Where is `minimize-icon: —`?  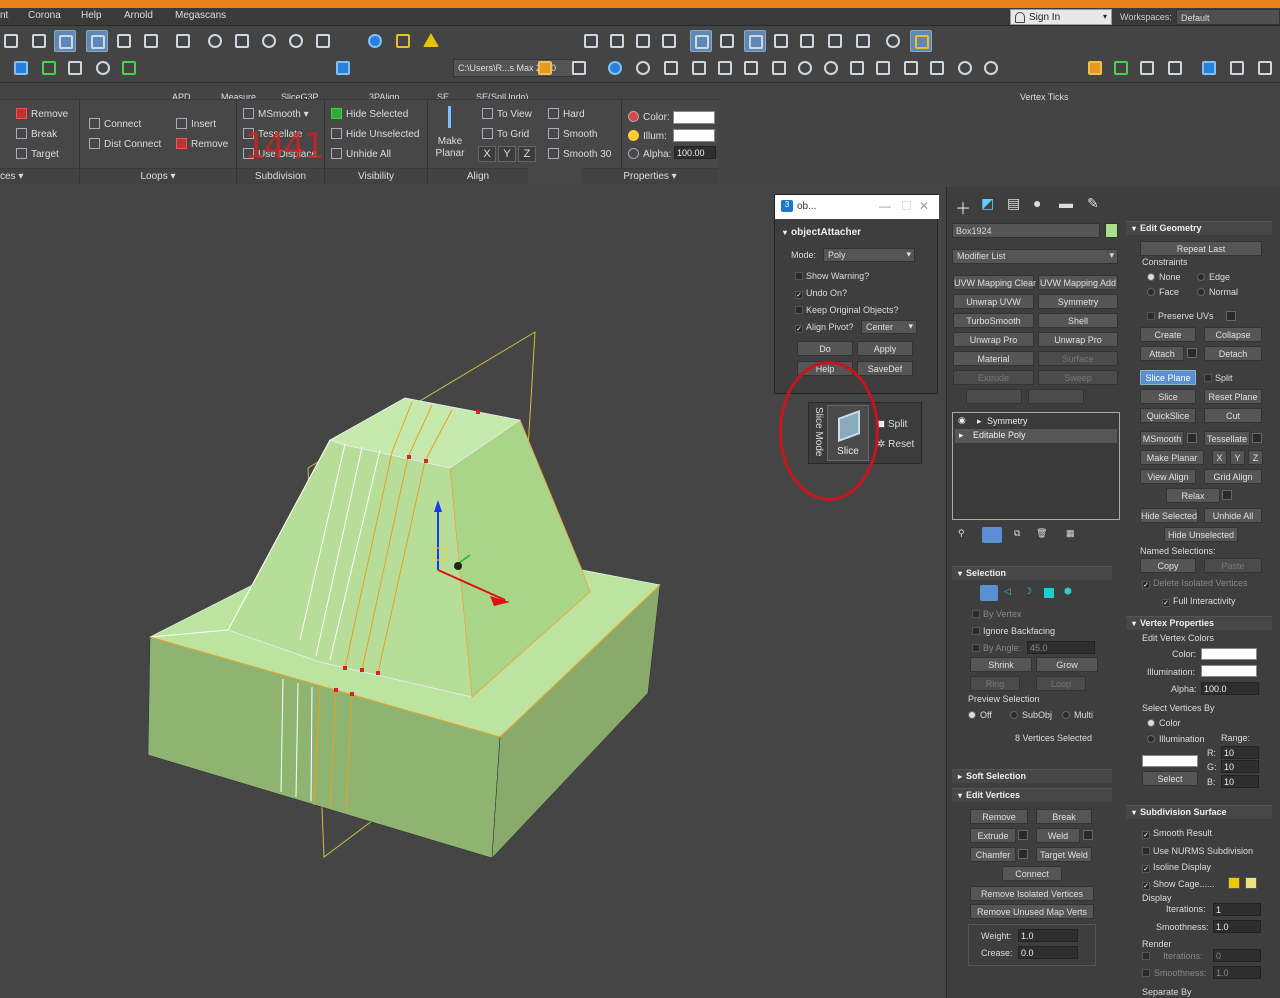 minimize-icon: — is located at coordinates (885, 206).